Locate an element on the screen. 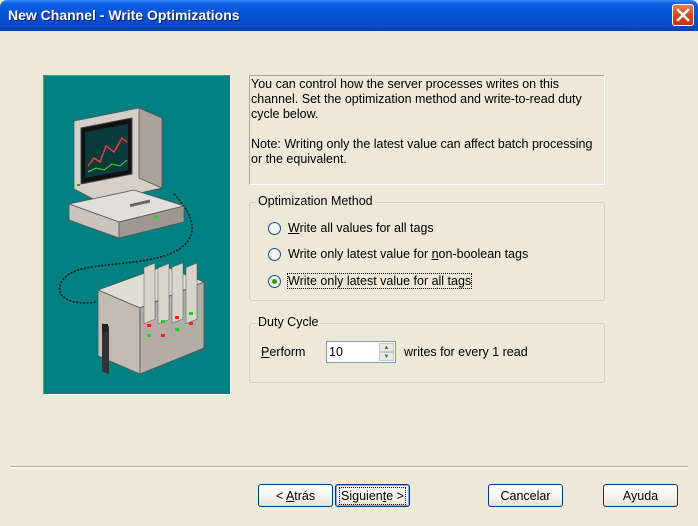 The width and height of the screenshot is (698, 526). radio-label: Write all values for all tags is located at coordinates (361, 228).